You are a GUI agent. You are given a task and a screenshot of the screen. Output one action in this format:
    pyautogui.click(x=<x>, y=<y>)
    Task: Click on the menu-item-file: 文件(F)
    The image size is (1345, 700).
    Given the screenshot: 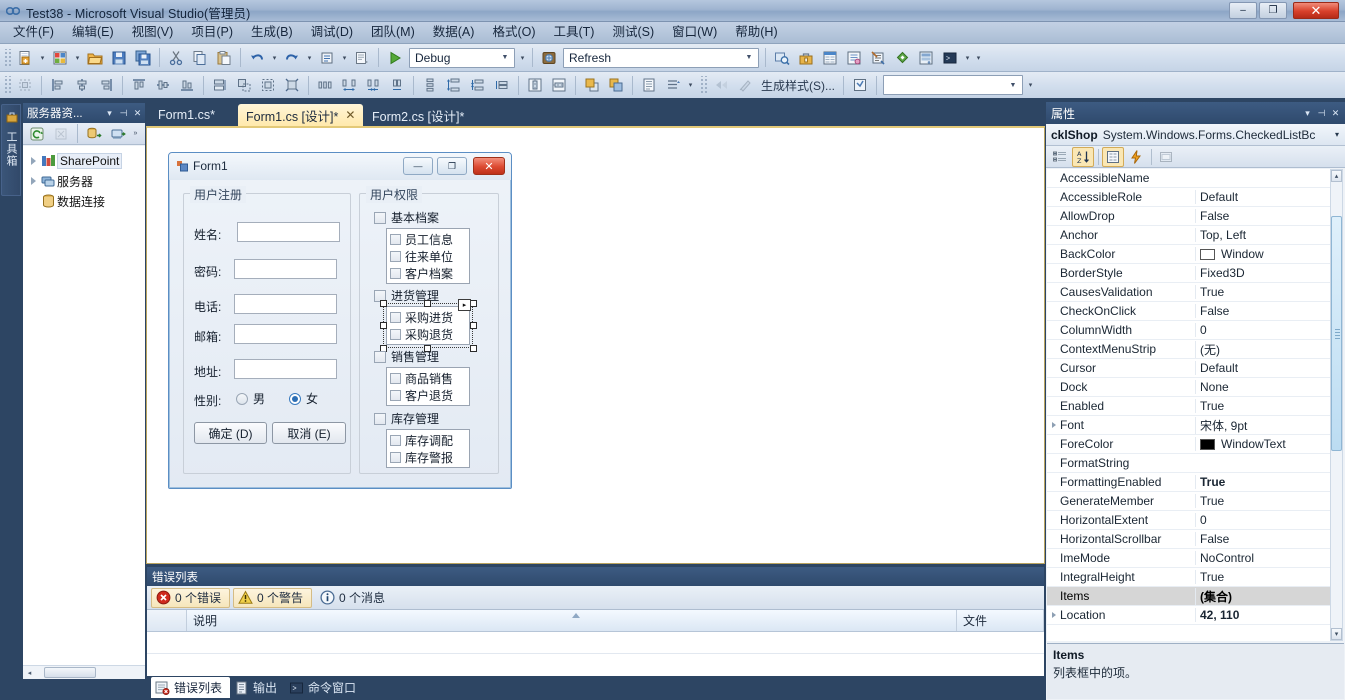 What is the action you would take?
    pyautogui.click(x=33, y=32)
    